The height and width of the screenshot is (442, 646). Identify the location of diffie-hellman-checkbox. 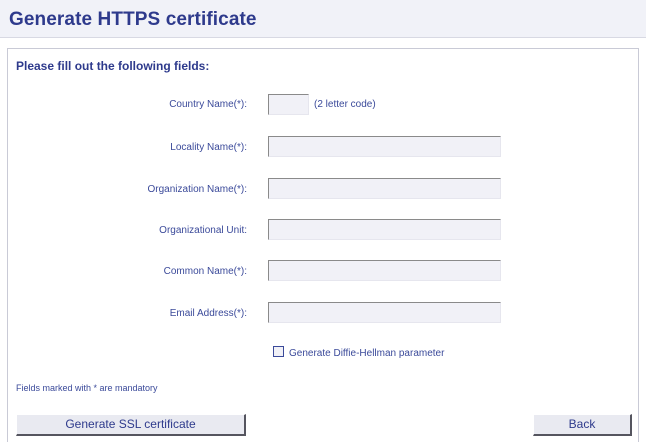
(278, 351).